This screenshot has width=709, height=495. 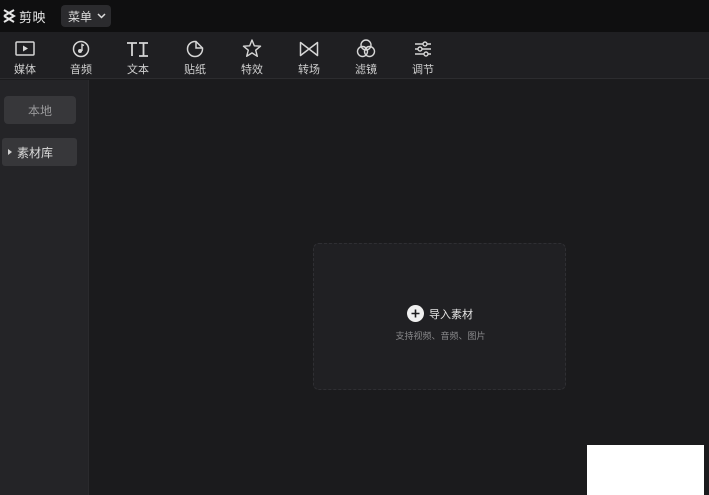 What do you see at coordinates (33, 18) in the screenshot?
I see `app-name: 剪映` at bounding box center [33, 18].